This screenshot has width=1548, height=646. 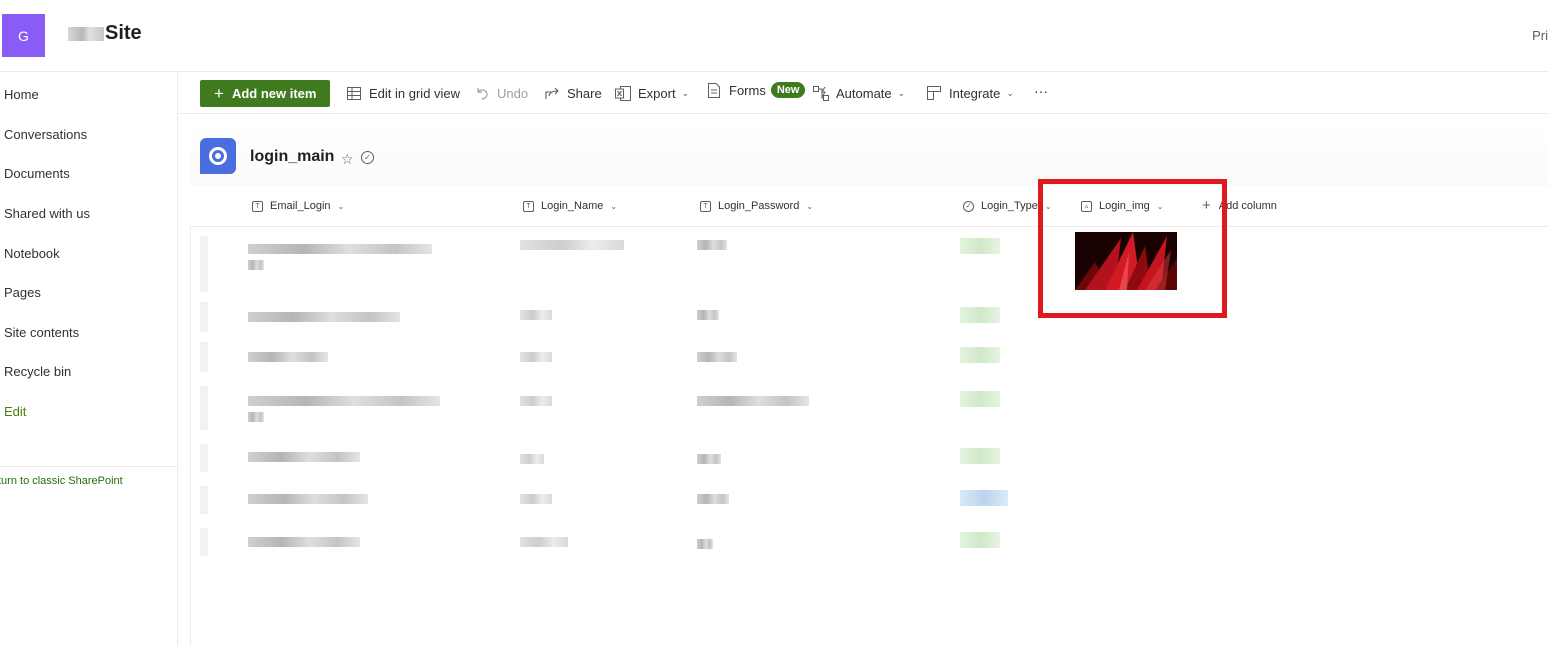 I want to click on edit-grid-view-label: Edit in grid view, so click(x=415, y=93).